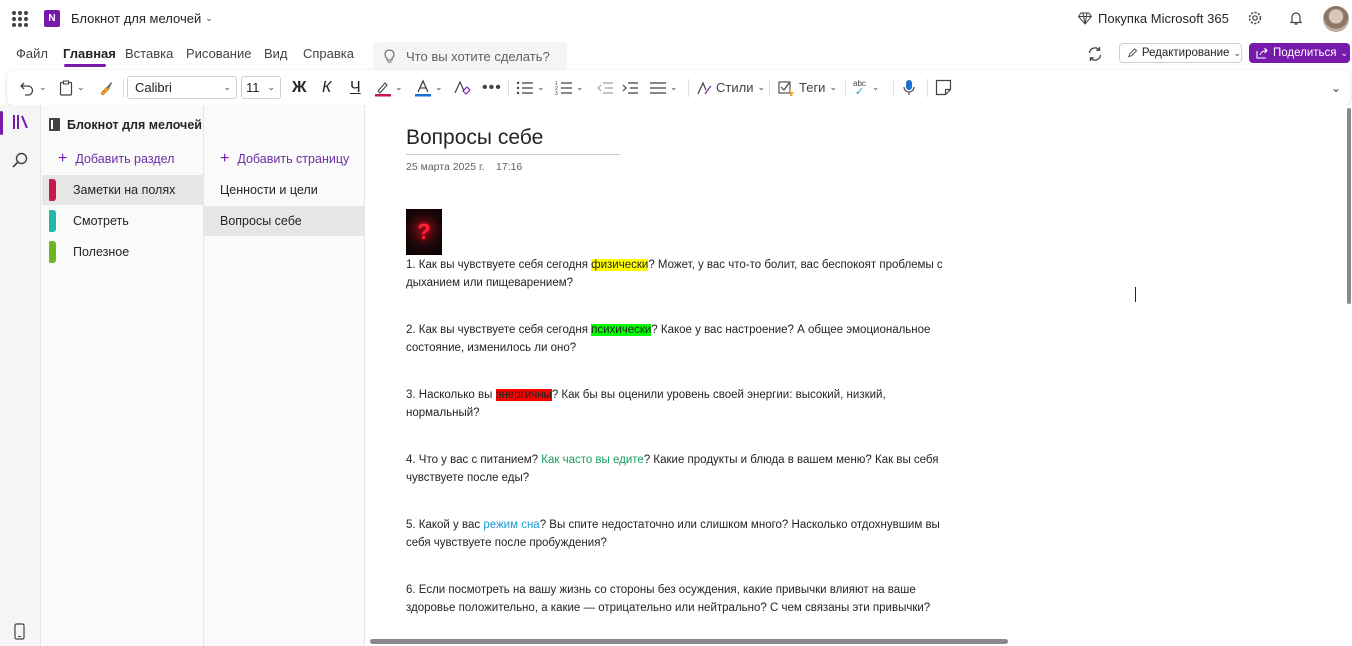  What do you see at coordinates (499, 265) in the screenshot?
I see `paragraph-text: 1. Как вы чувствуете себя сегодня` at bounding box center [499, 265].